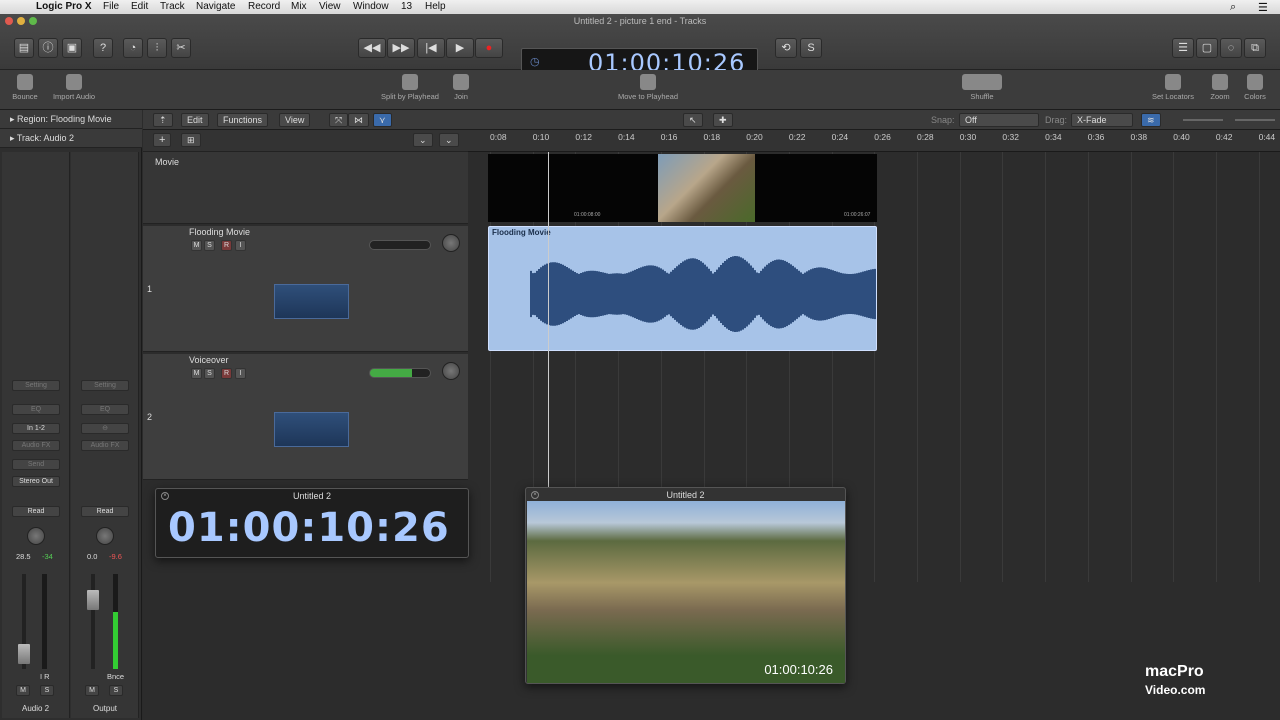 The image size is (1280, 720). Describe the element at coordinates (811, 48) in the screenshot. I see `solo-icon: S` at that location.